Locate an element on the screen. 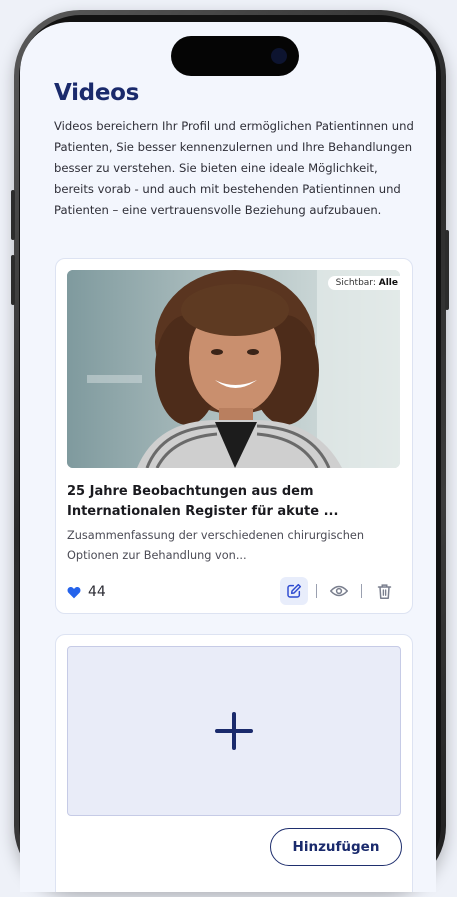 Image resolution: width=457 pixels, height=897 pixels. dynamic-island is located at coordinates (235, 56).